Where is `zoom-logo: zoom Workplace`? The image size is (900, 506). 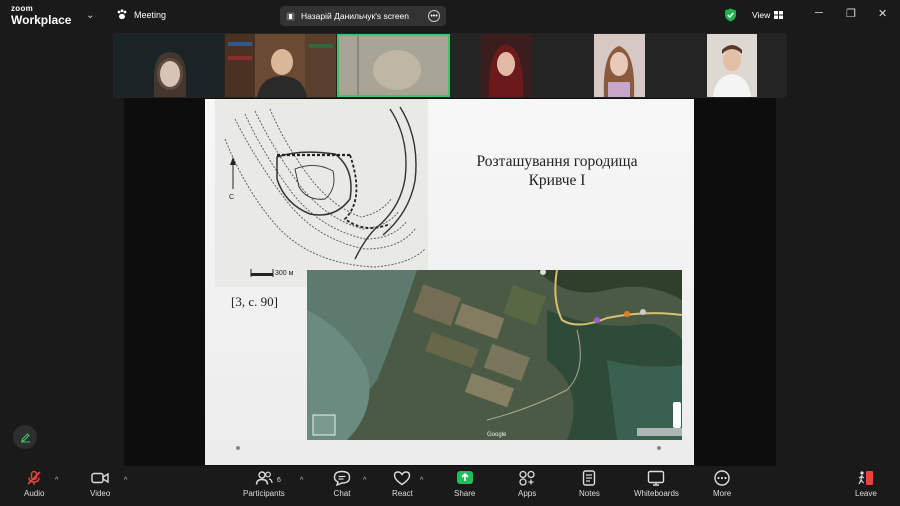 zoom-logo: zoom Workplace is located at coordinates (41, 15).